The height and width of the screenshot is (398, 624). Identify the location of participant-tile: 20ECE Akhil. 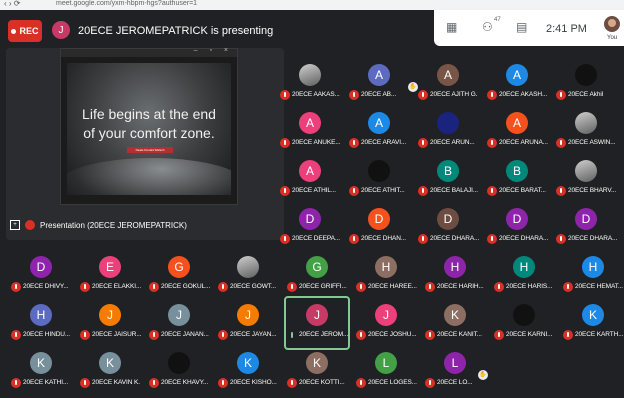
(586, 83).